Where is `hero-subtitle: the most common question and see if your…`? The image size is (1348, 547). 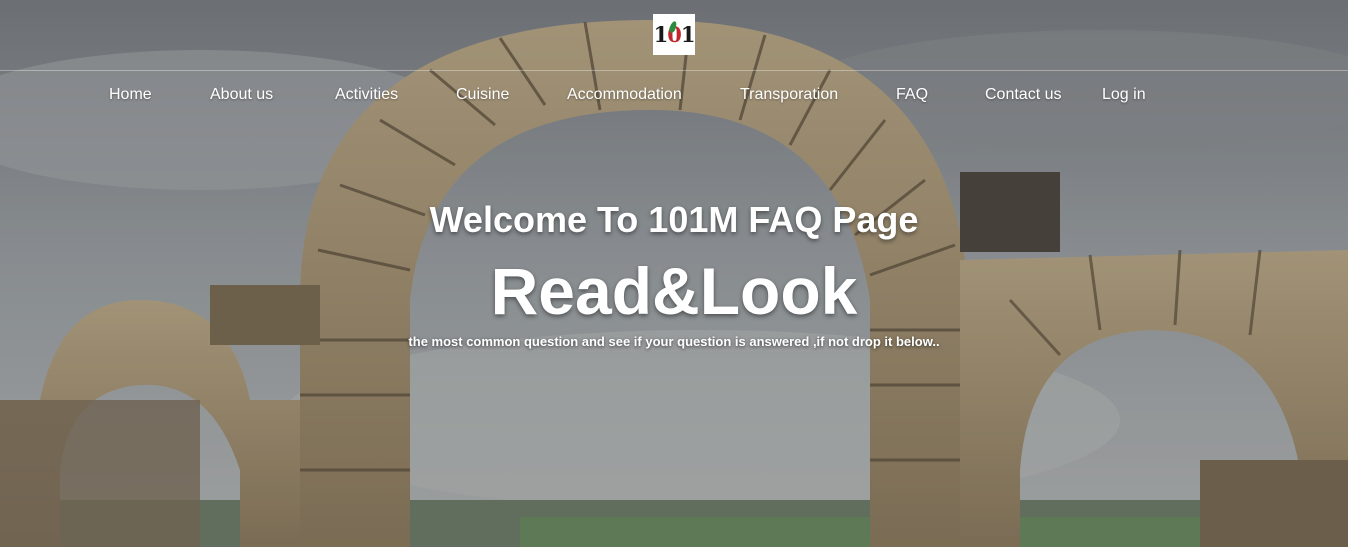 hero-subtitle: the most common question and see if your… is located at coordinates (674, 341).